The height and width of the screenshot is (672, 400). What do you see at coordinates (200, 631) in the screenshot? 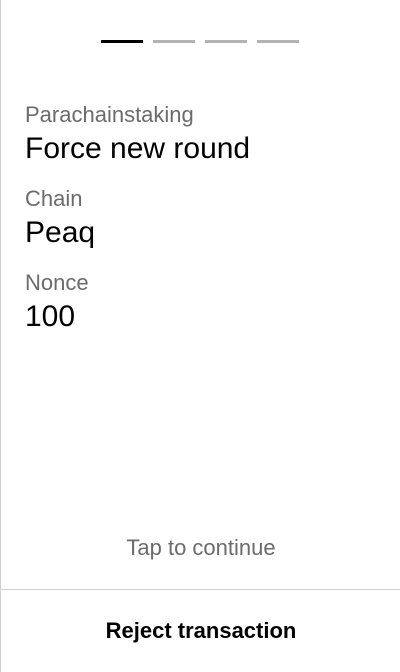
I see `reject-transaction-button: Reject transaction` at bounding box center [200, 631].